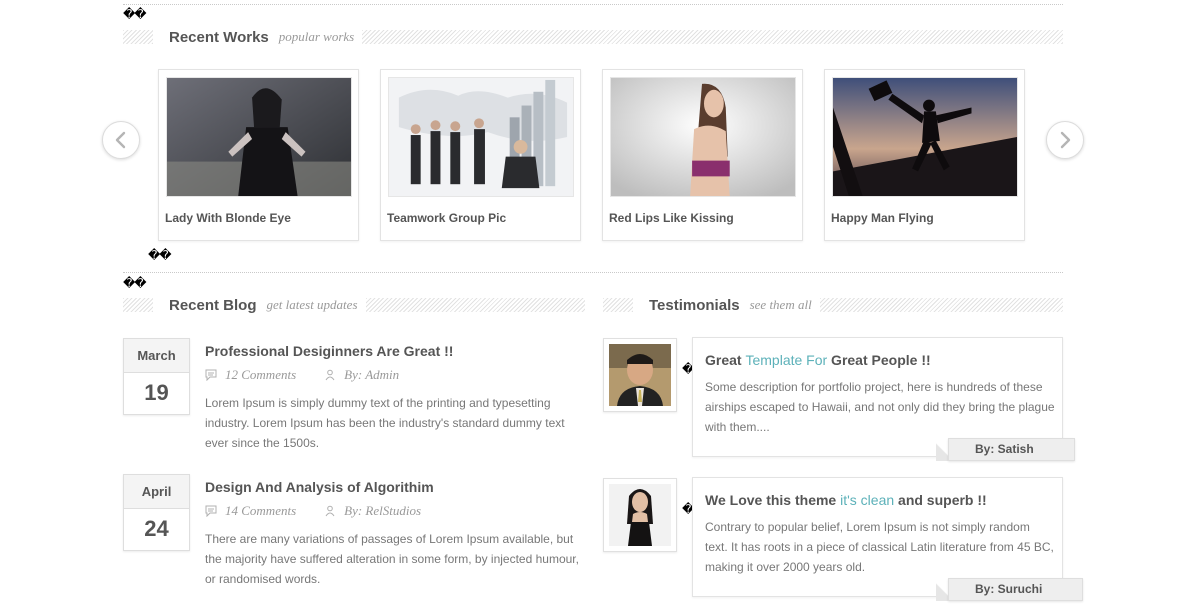 This screenshot has height=613, width=1182. I want to click on chevron-left-icon, so click(120, 140).